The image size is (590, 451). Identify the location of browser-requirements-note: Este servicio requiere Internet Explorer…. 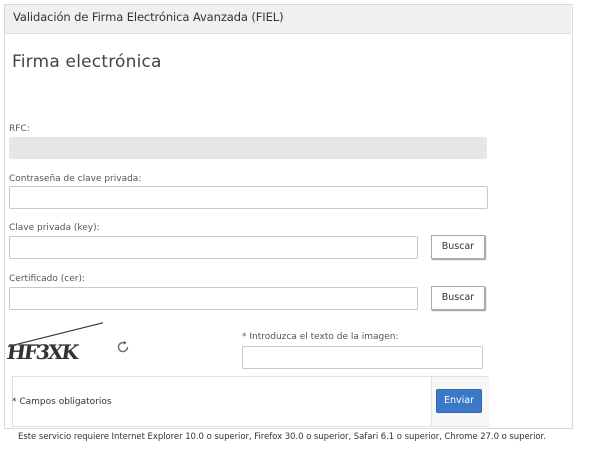
(282, 437).